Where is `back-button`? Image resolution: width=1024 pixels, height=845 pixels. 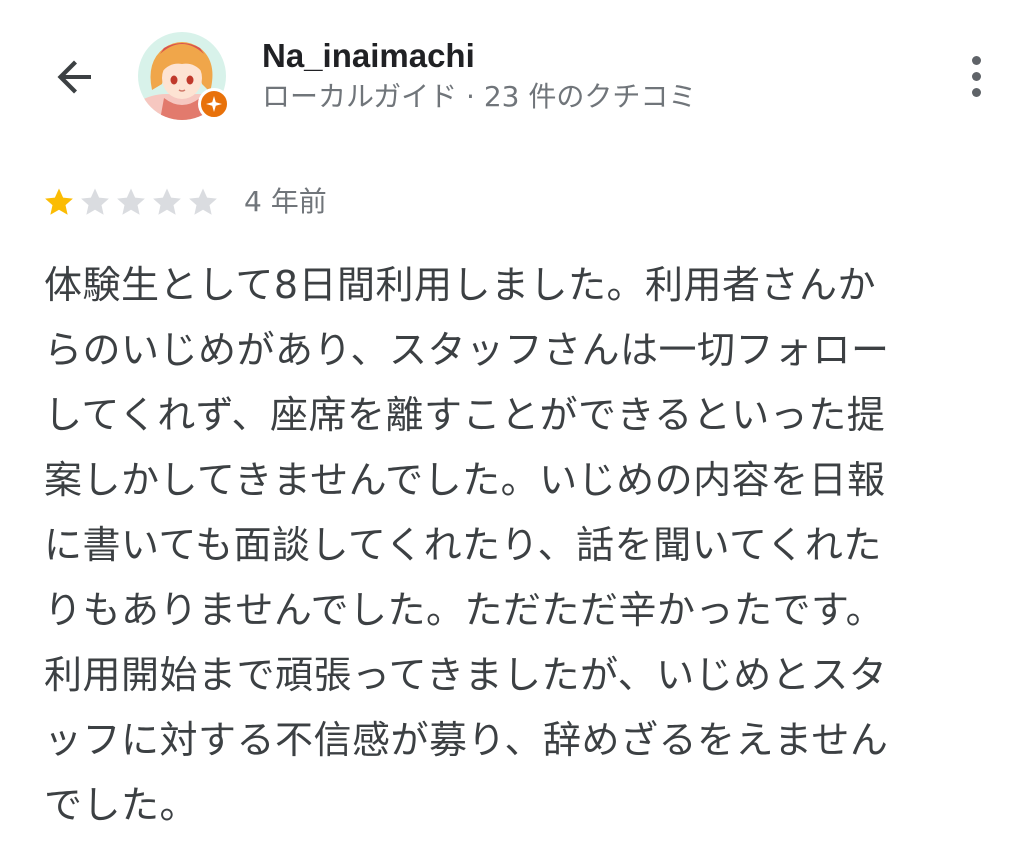 back-button is located at coordinates (75, 77).